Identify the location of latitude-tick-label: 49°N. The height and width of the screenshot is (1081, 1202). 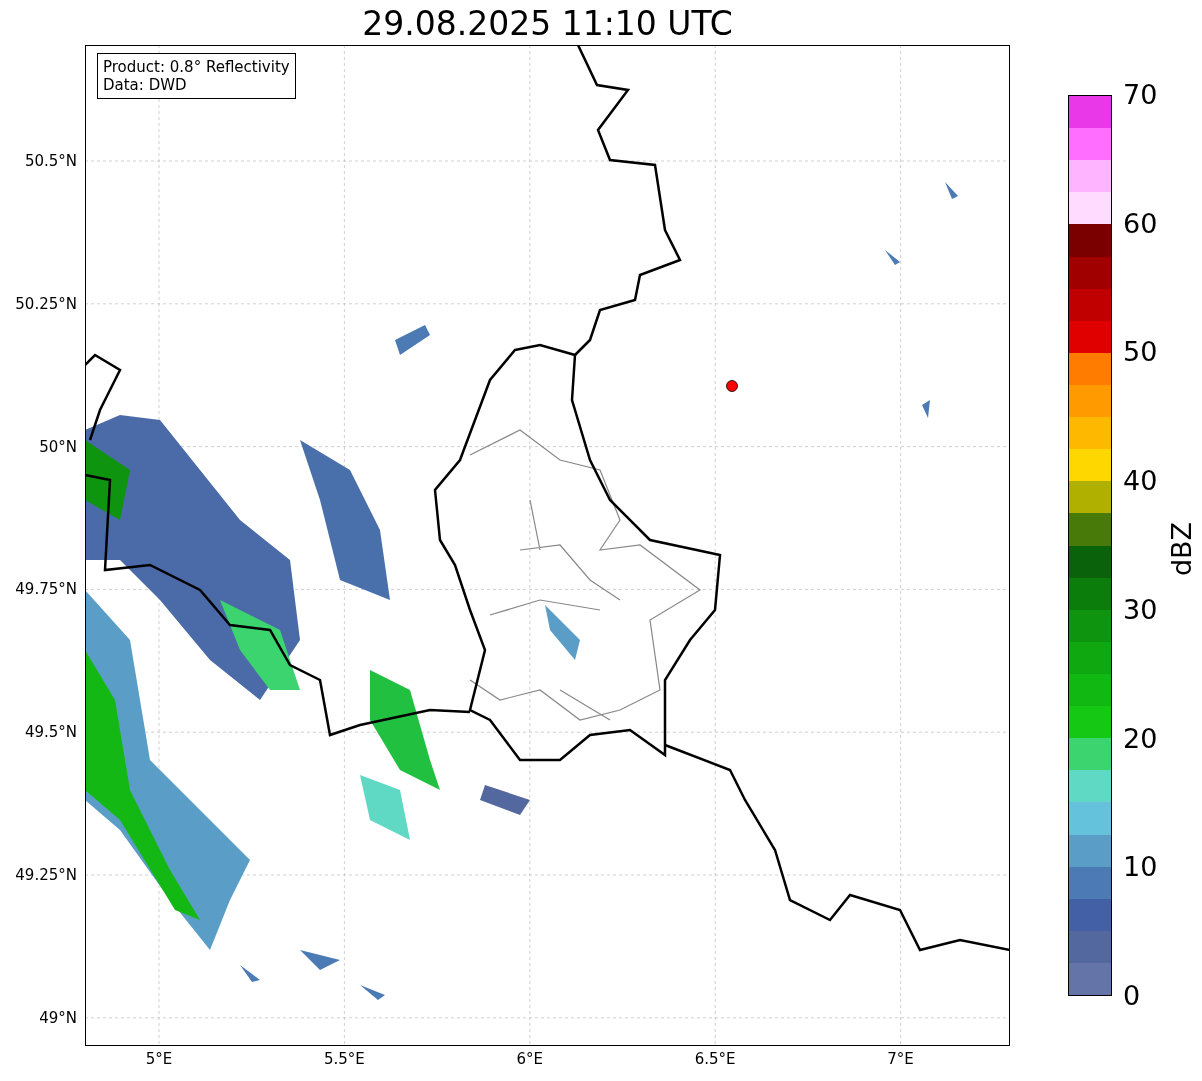
(58, 1017).